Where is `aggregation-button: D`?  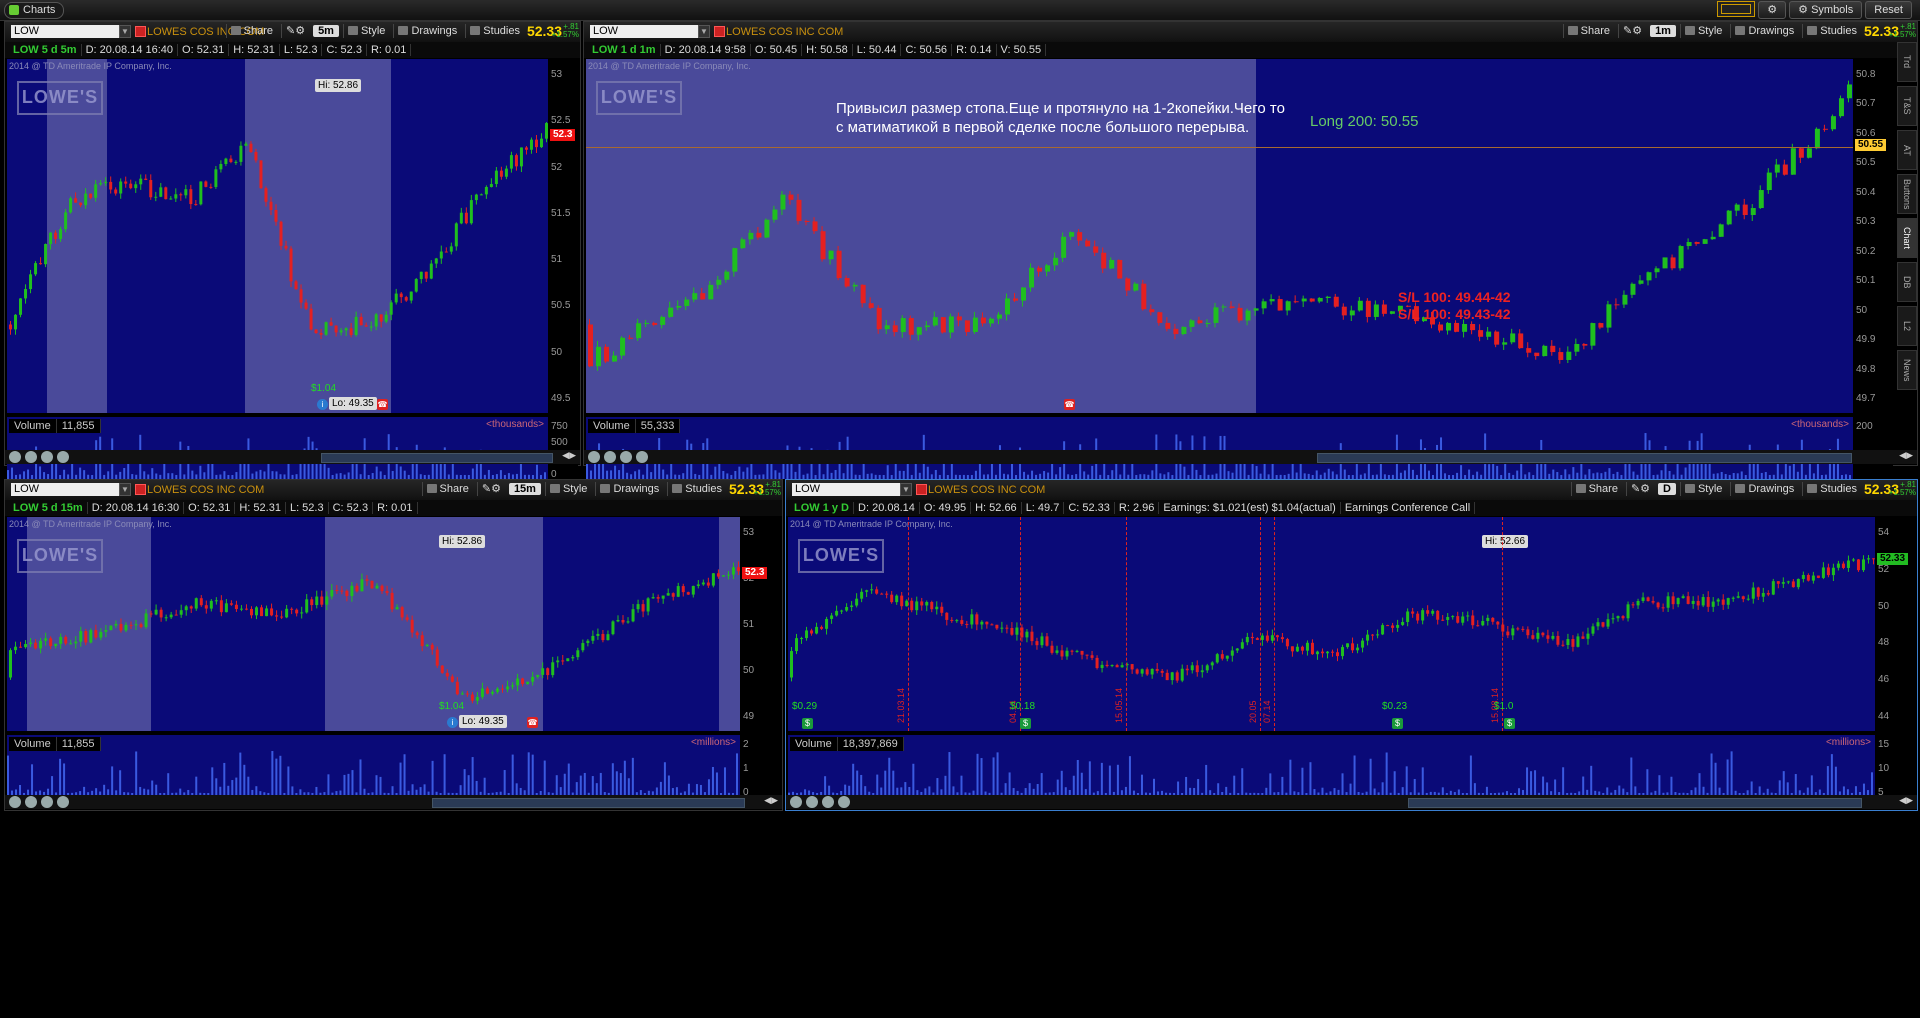 aggregation-button: D is located at coordinates (1667, 489).